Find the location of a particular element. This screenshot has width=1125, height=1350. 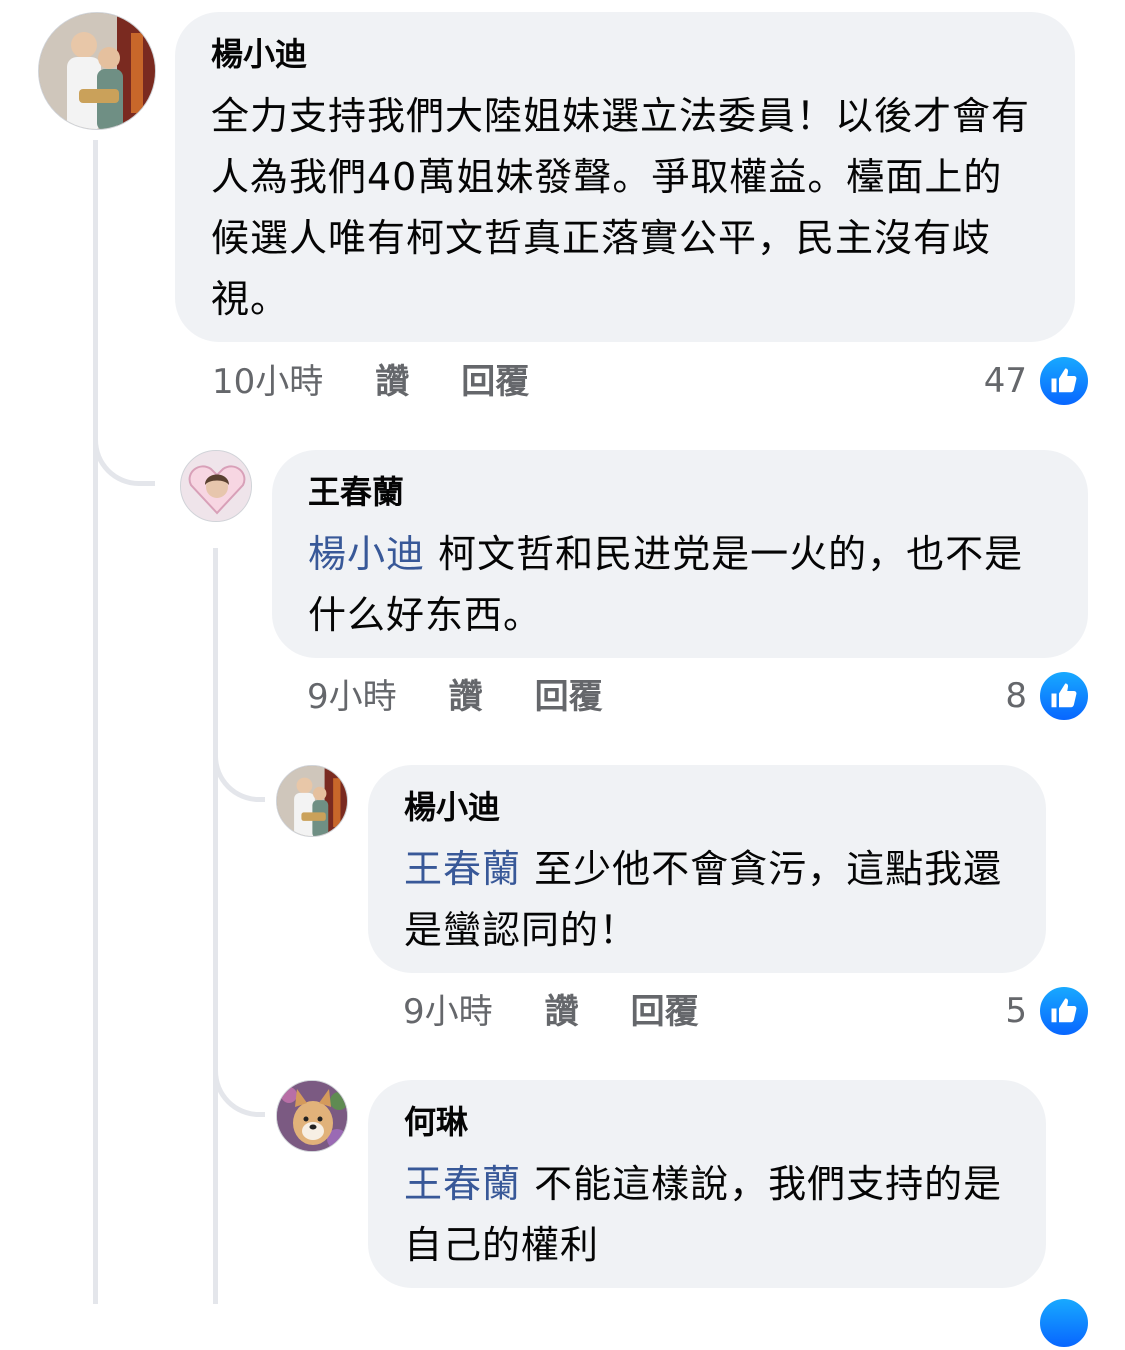

reaction-count: 8 is located at coordinates (1048, 696).